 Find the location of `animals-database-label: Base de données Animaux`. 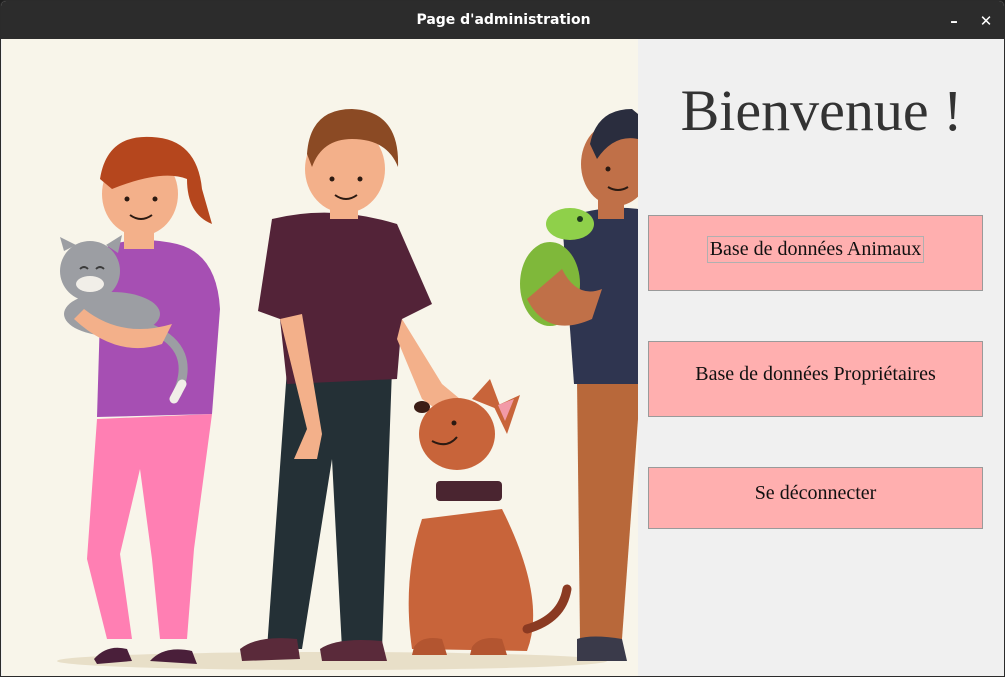

animals-database-label: Base de données Animaux is located at coordinates (815, 249).